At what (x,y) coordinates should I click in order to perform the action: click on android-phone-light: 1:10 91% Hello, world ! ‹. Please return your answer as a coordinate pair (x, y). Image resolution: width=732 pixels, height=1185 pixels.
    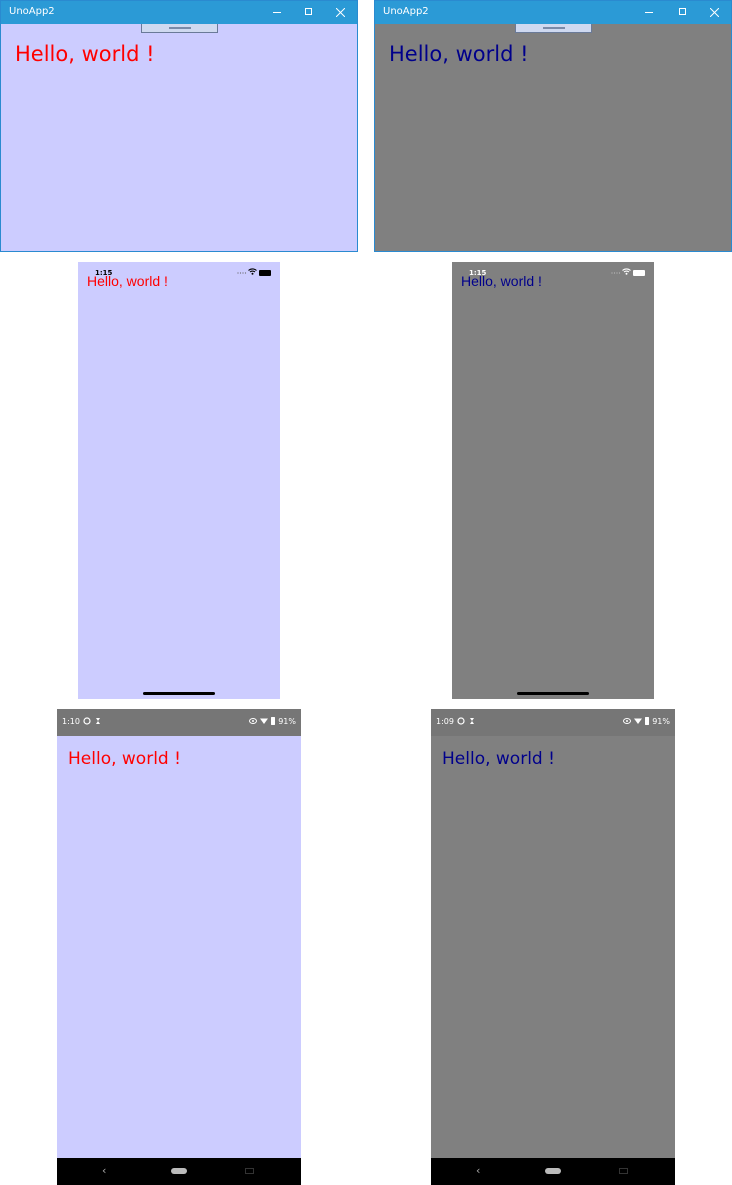
    Looking at the image, I should click on (179, 947).